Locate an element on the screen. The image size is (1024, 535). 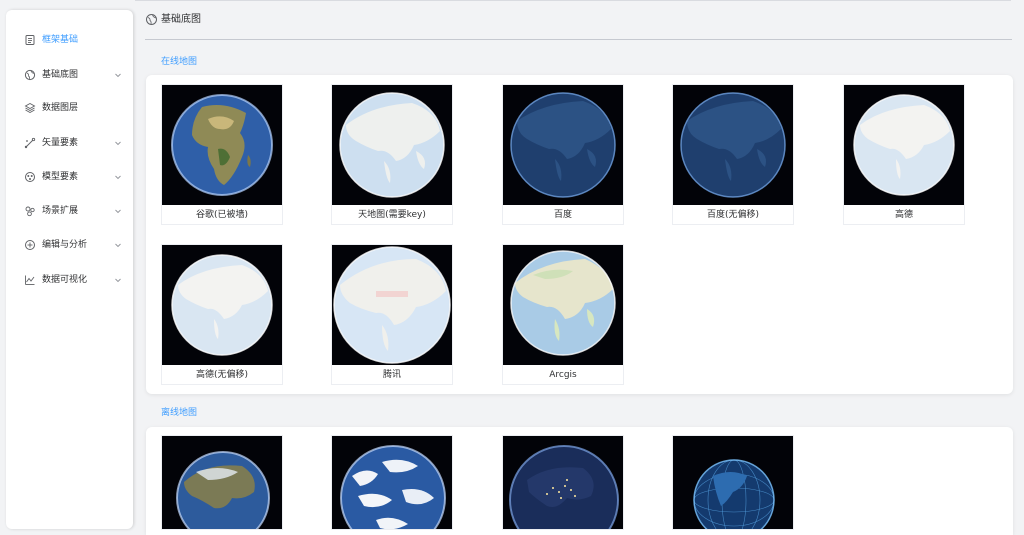
header-divider is located at coordinates (578, 39).